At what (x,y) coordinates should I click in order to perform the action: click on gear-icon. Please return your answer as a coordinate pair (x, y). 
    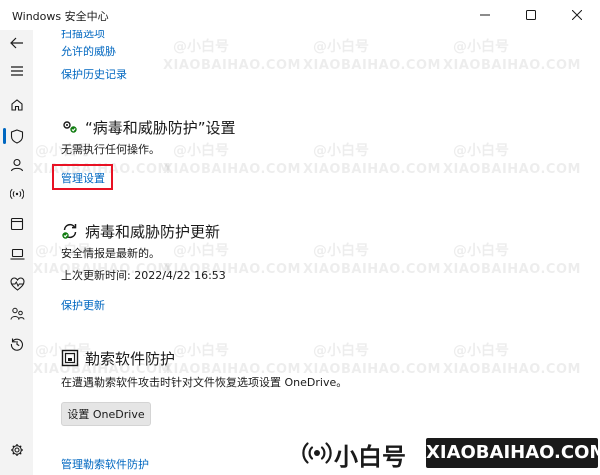
    Looking at the image, I should click on (17, 450).